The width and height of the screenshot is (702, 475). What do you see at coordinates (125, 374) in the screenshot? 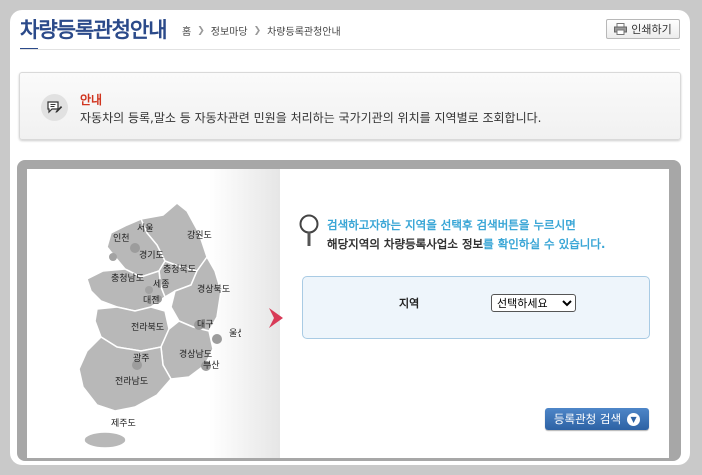
I see `region-jeonnam` at bounding box center [125, 374].